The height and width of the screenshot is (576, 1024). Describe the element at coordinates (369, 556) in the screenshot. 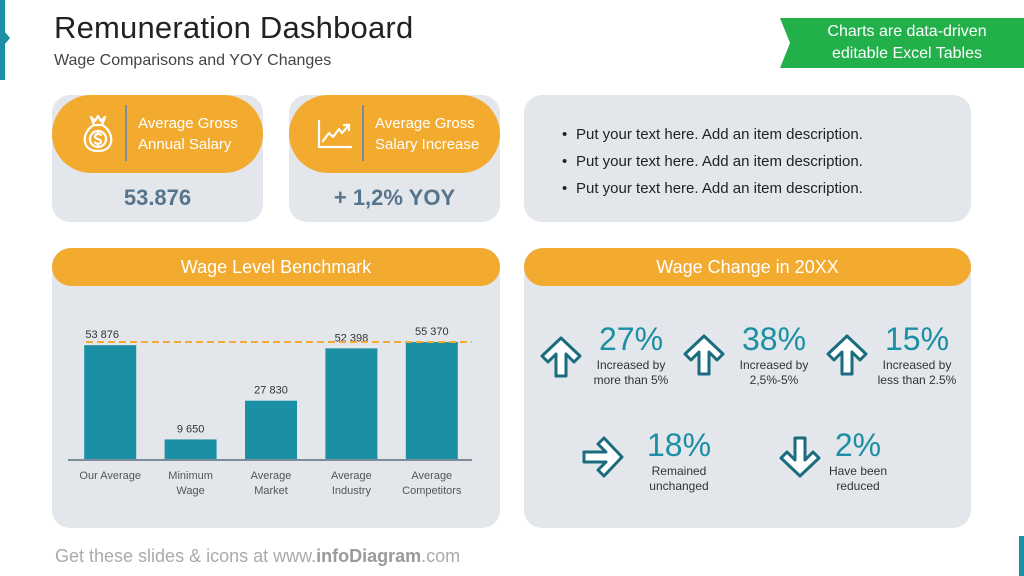

I see `footer-brand: infoDiagram` at that location.